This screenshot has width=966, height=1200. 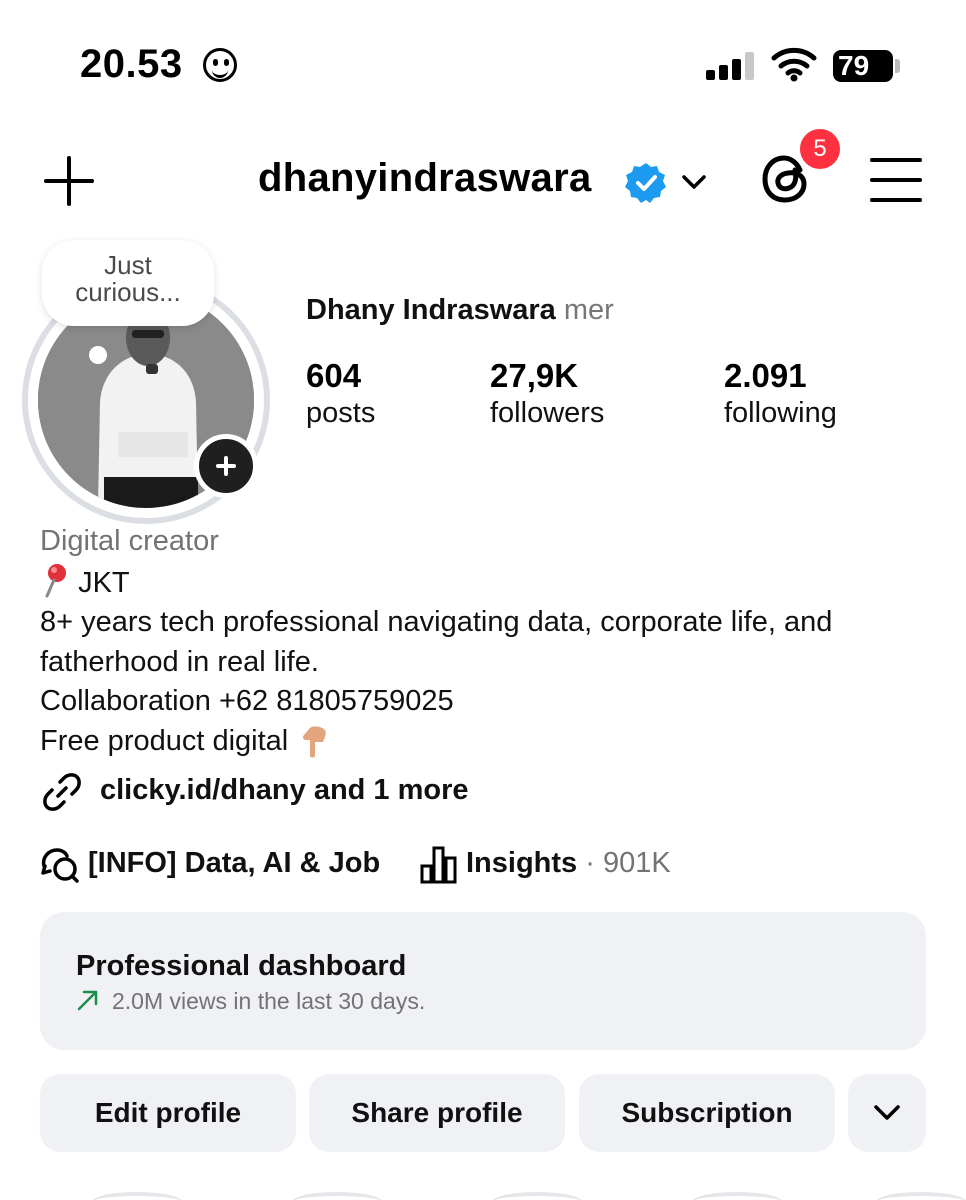 What do you see at coordinates (129, 541) in the screenshot?
I see `category-label: Digital creator` at bounding box center [129, 541].